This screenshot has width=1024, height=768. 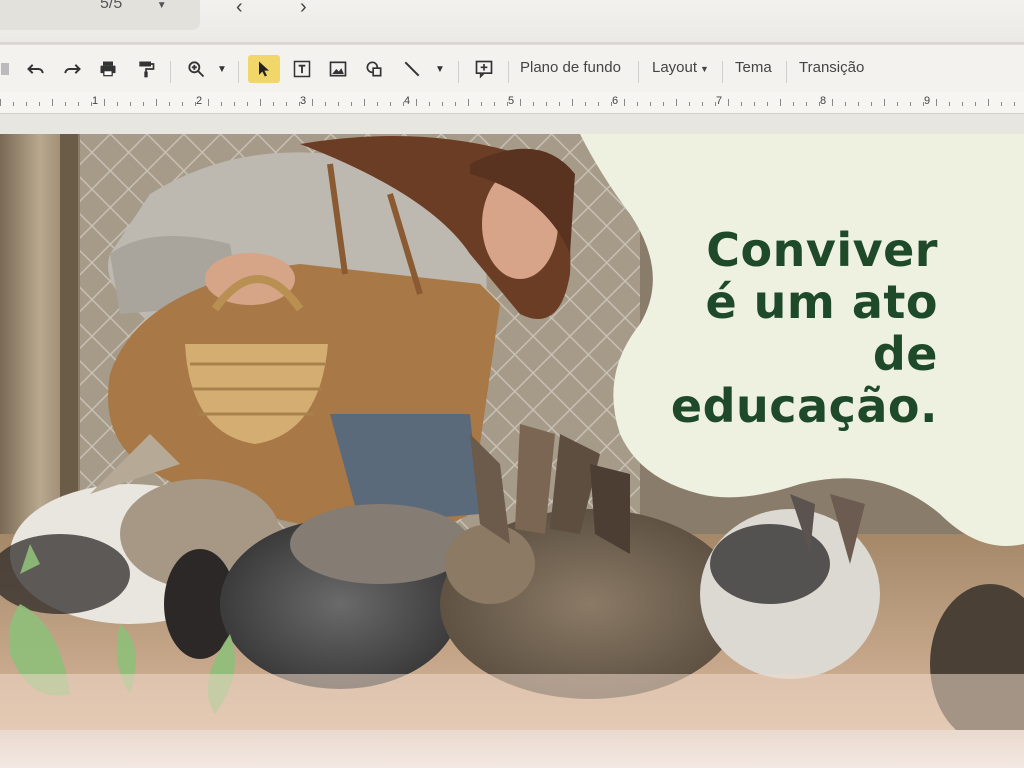 What do you see at coordinates (264, 69) in the screenshot?
I see `select-cursor-icon` at bounding box center [264, 69].